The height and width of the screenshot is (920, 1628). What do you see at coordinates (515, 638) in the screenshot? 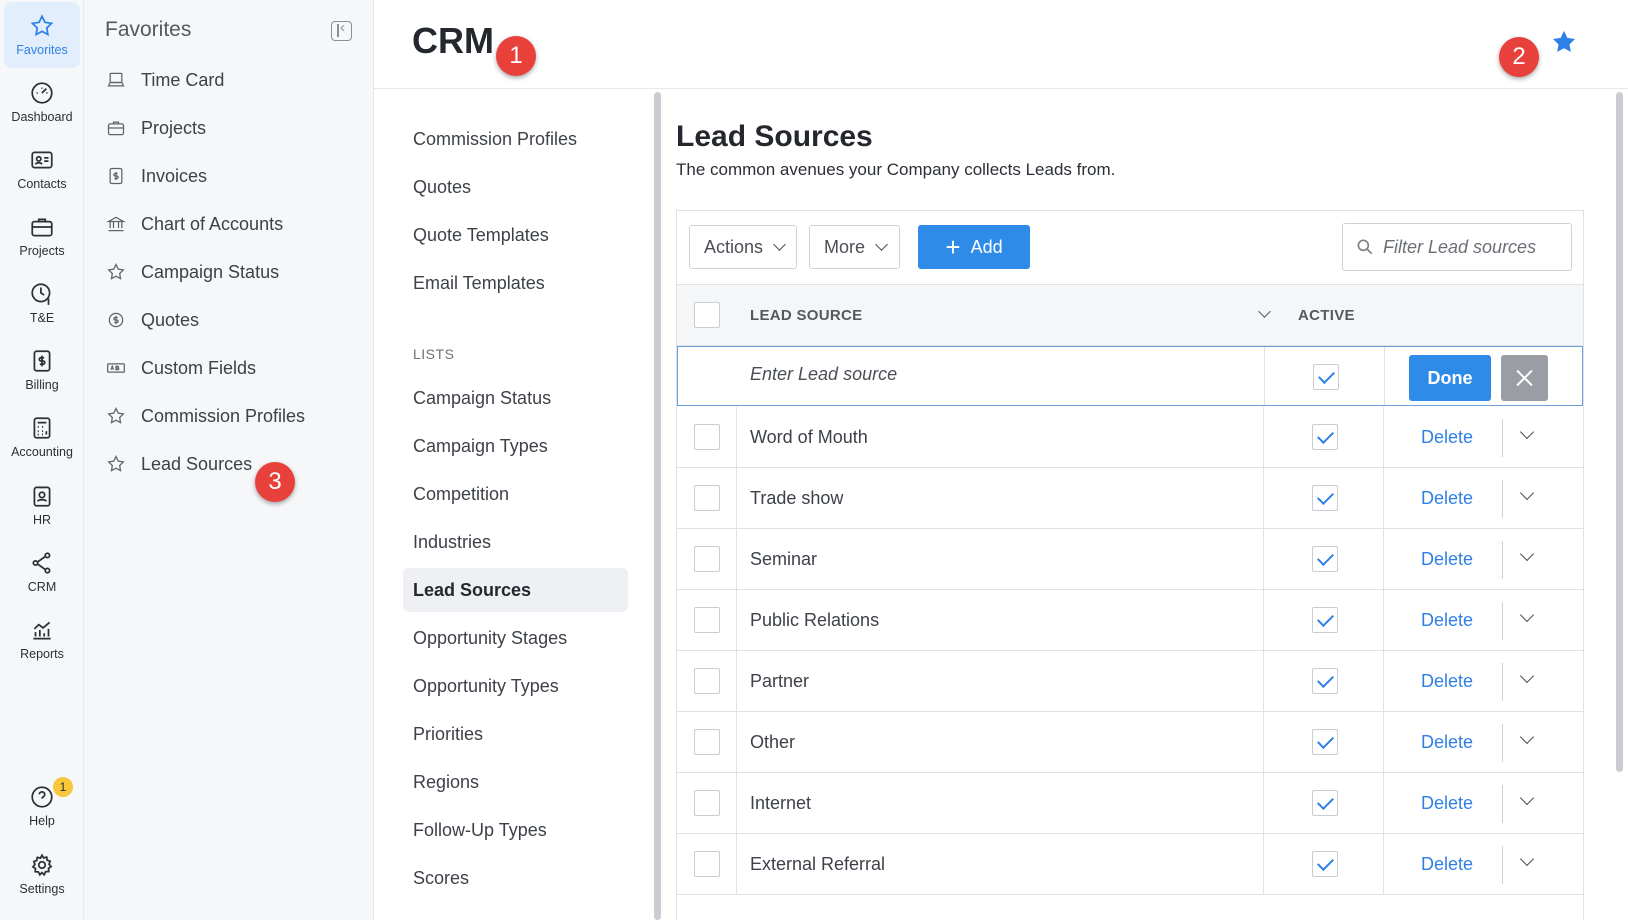
I see `nav-item-opportunity-stages: Opportunity Stages` at bounding box center [515, 638].